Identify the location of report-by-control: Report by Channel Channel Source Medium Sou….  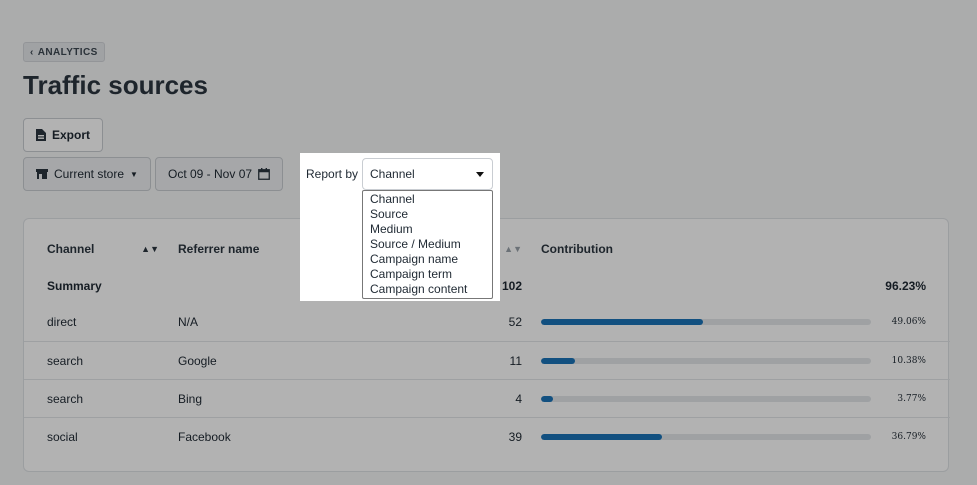
(400, 227).